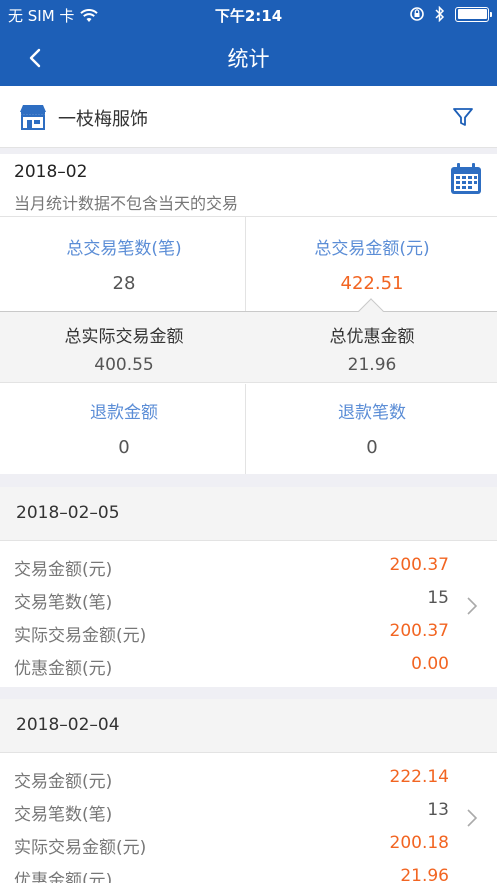 This screenshot has width=497, height=883. Describe the element at coordinates (124, 447) in the screenshot. I see `refund-amount-value: 0` at that location.